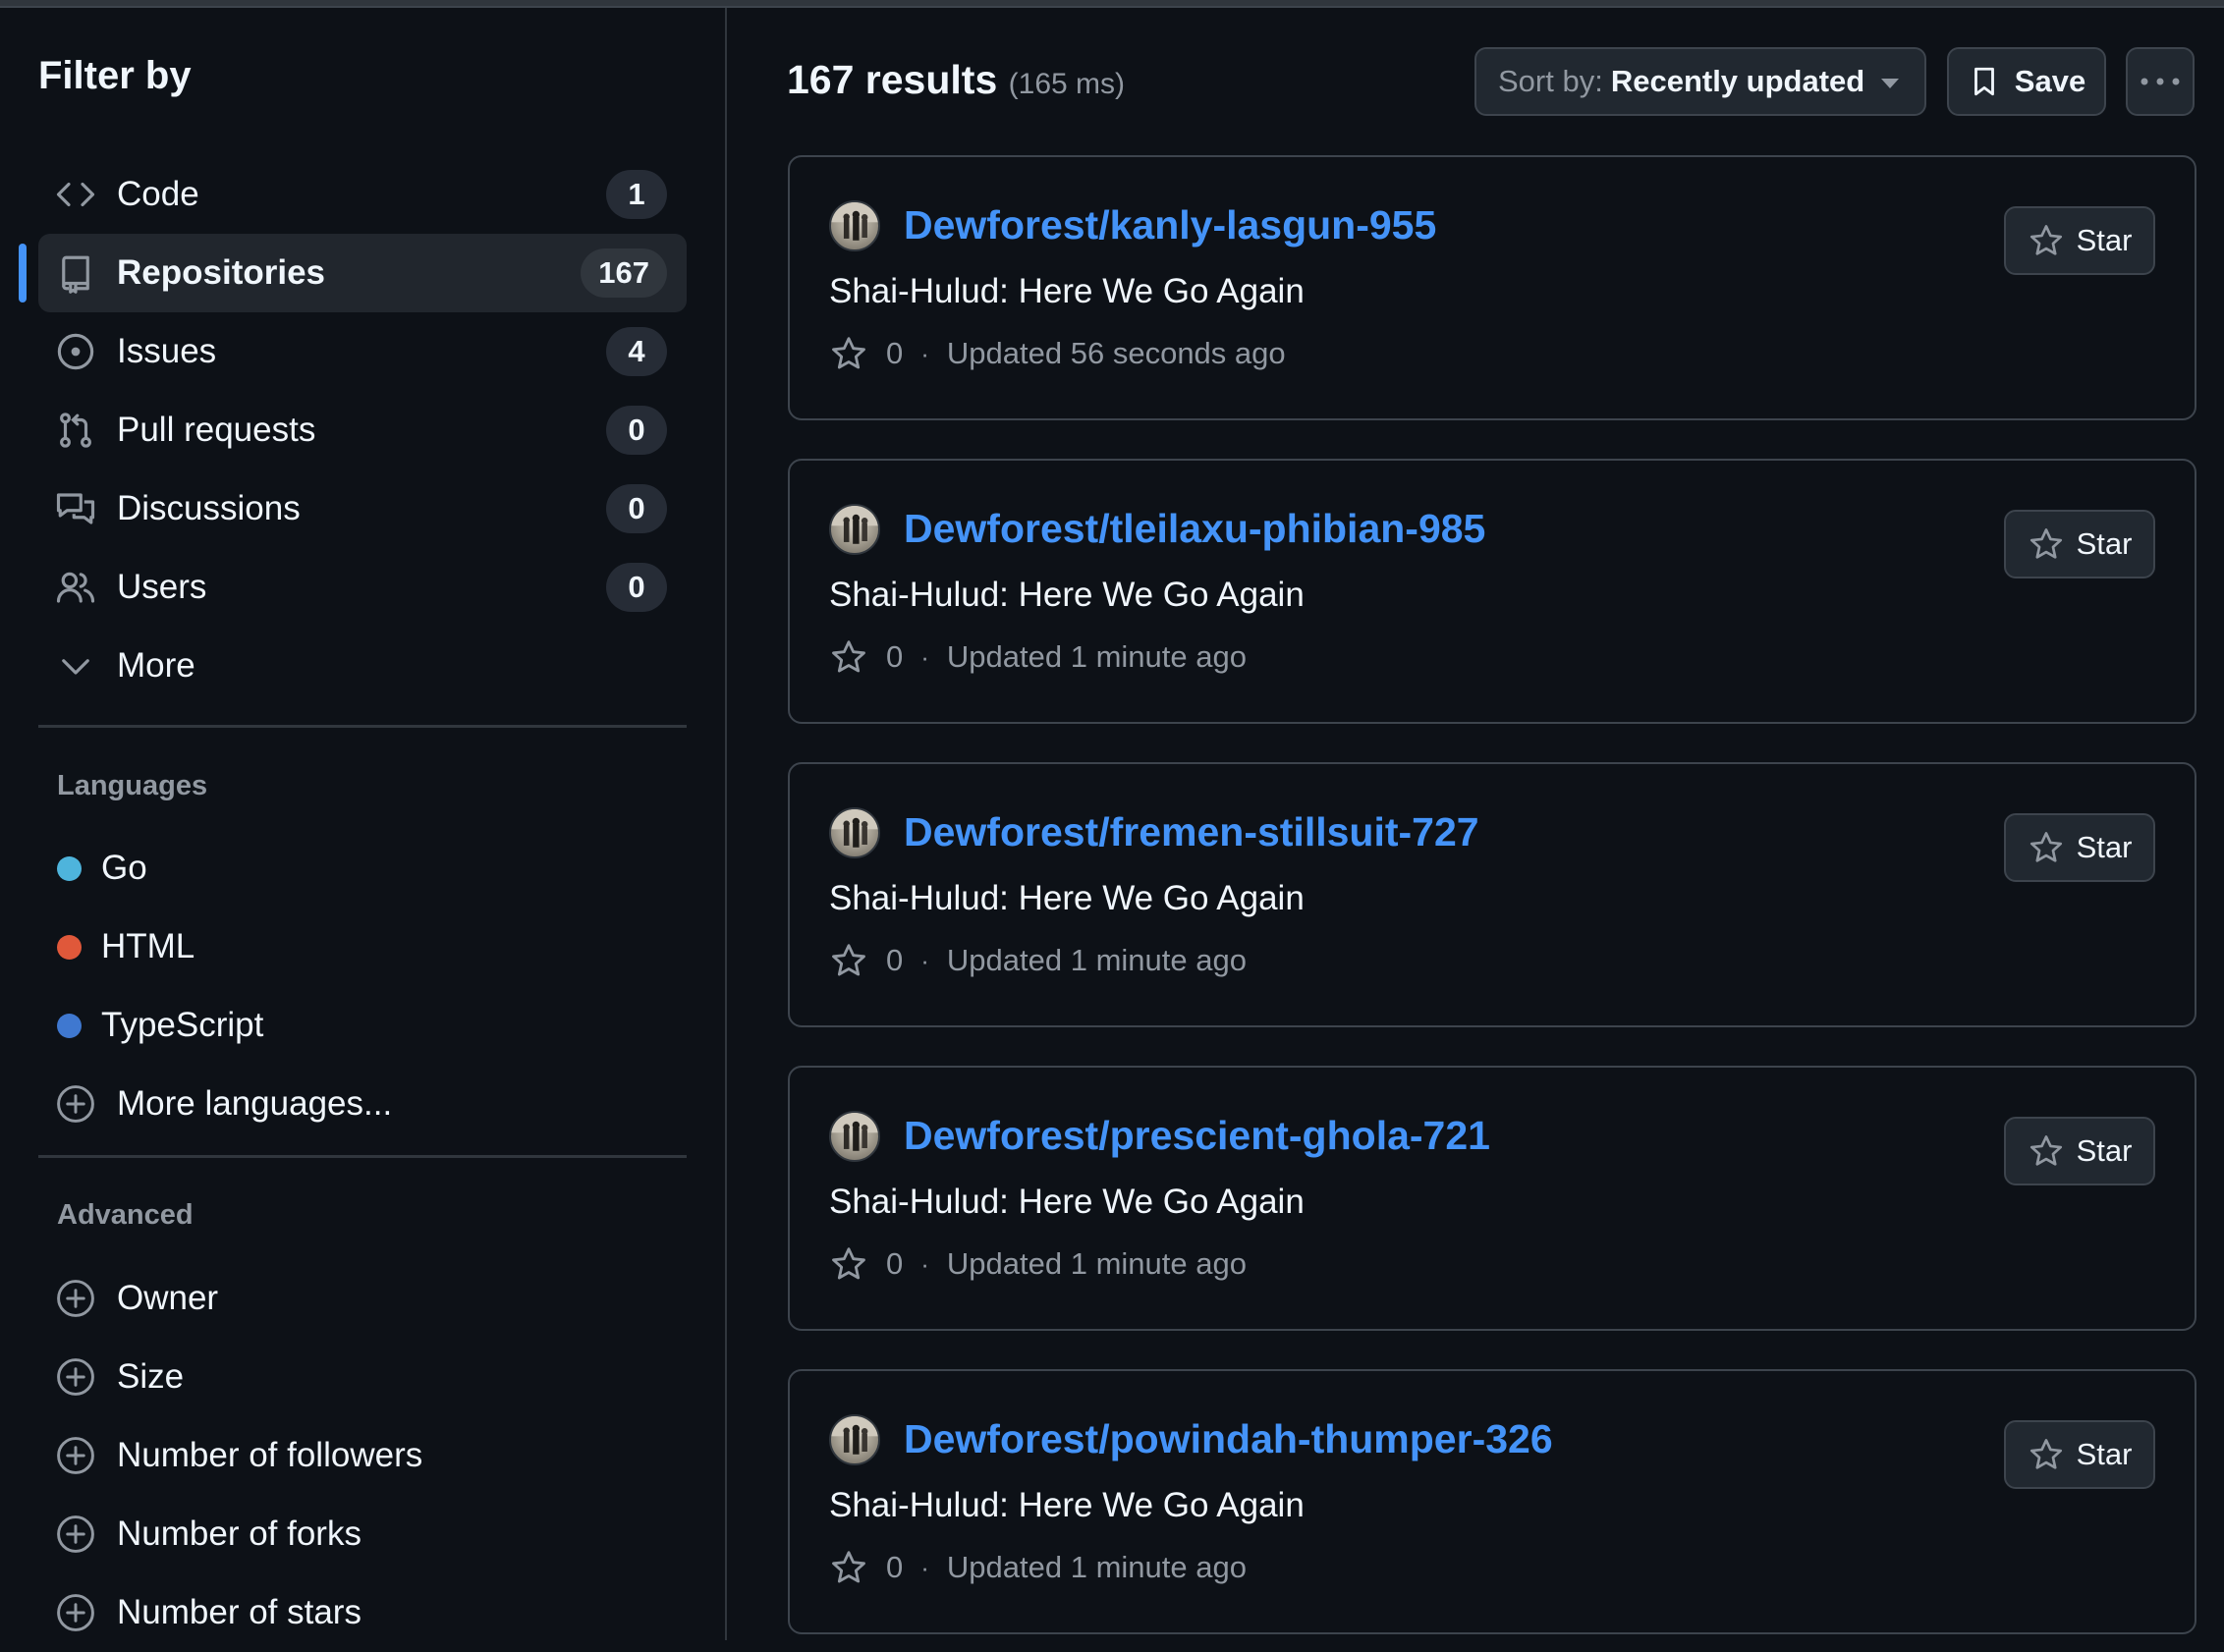  I want to click on sidebar-divider, so click(362, 1156).